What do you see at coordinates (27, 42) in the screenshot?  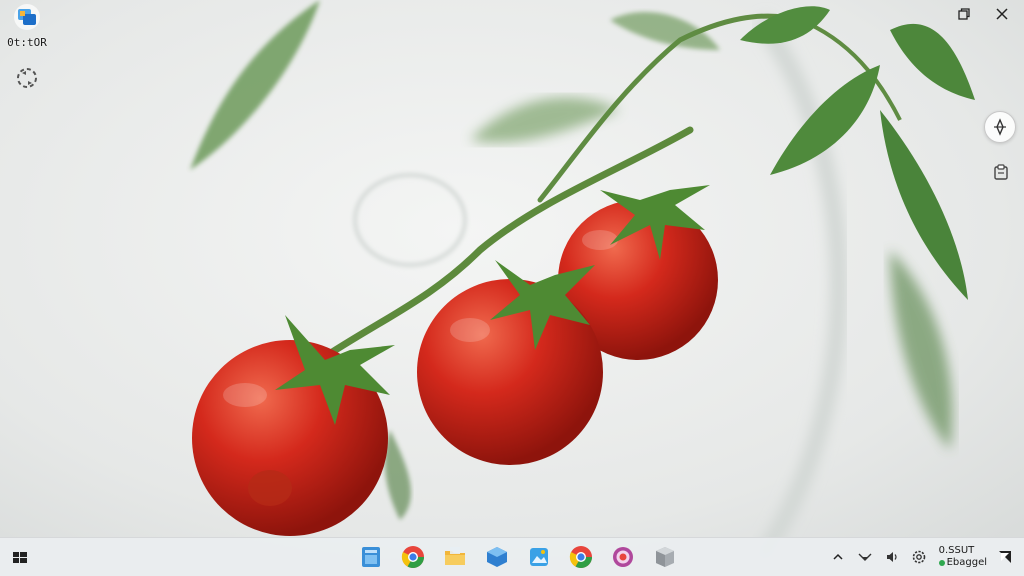 I see `desktop-icon-label: 0t:tOR` at bounding box center [27, 42].